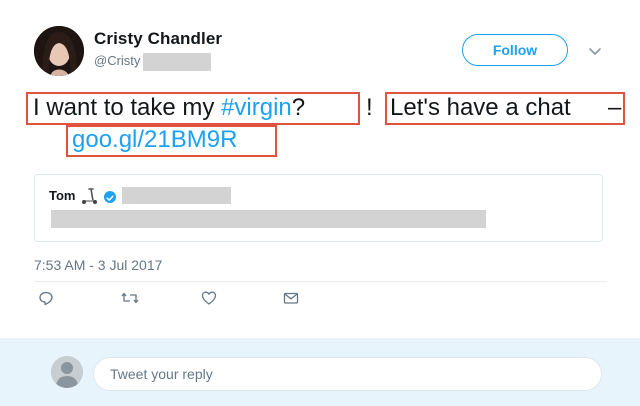 Image resolution: width=640 pixels, height=406 pixels. Describe the element at coordinates (595, 49) in the screenshot. I see `chevron-down-icon` at that location.